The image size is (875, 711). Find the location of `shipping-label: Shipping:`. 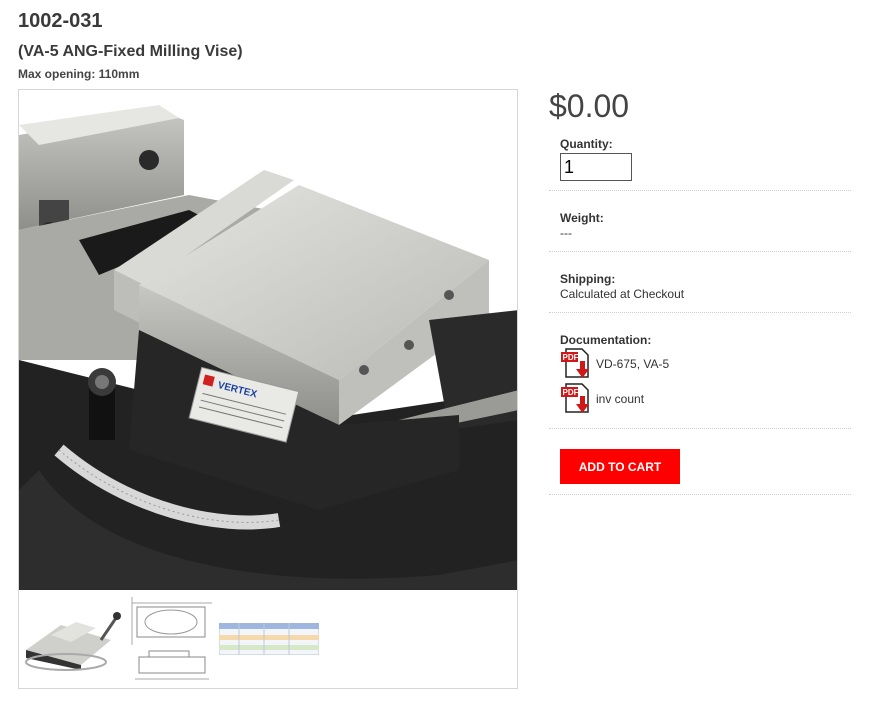

shipping-label: Shipping: is located at coordinates (588, 279).